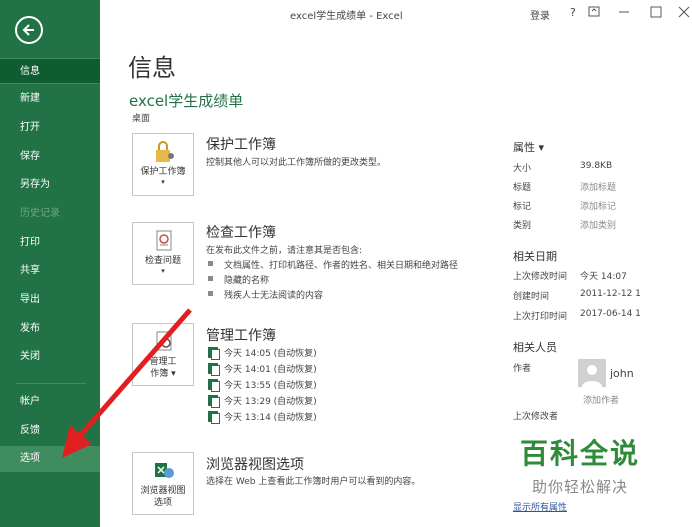 The image size is (692, 527). I want to click on version-item: 今天 13:55 (自动恢复), so click(262, 385).